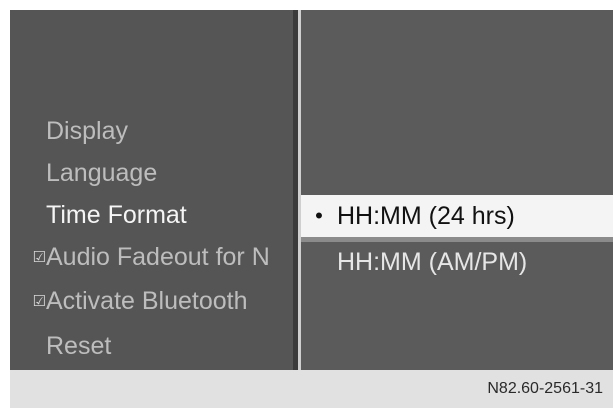 Image resolution: width=613 pixels, height=408 pixels. I want to click on menu-item-language: Language, so click(151, 173).